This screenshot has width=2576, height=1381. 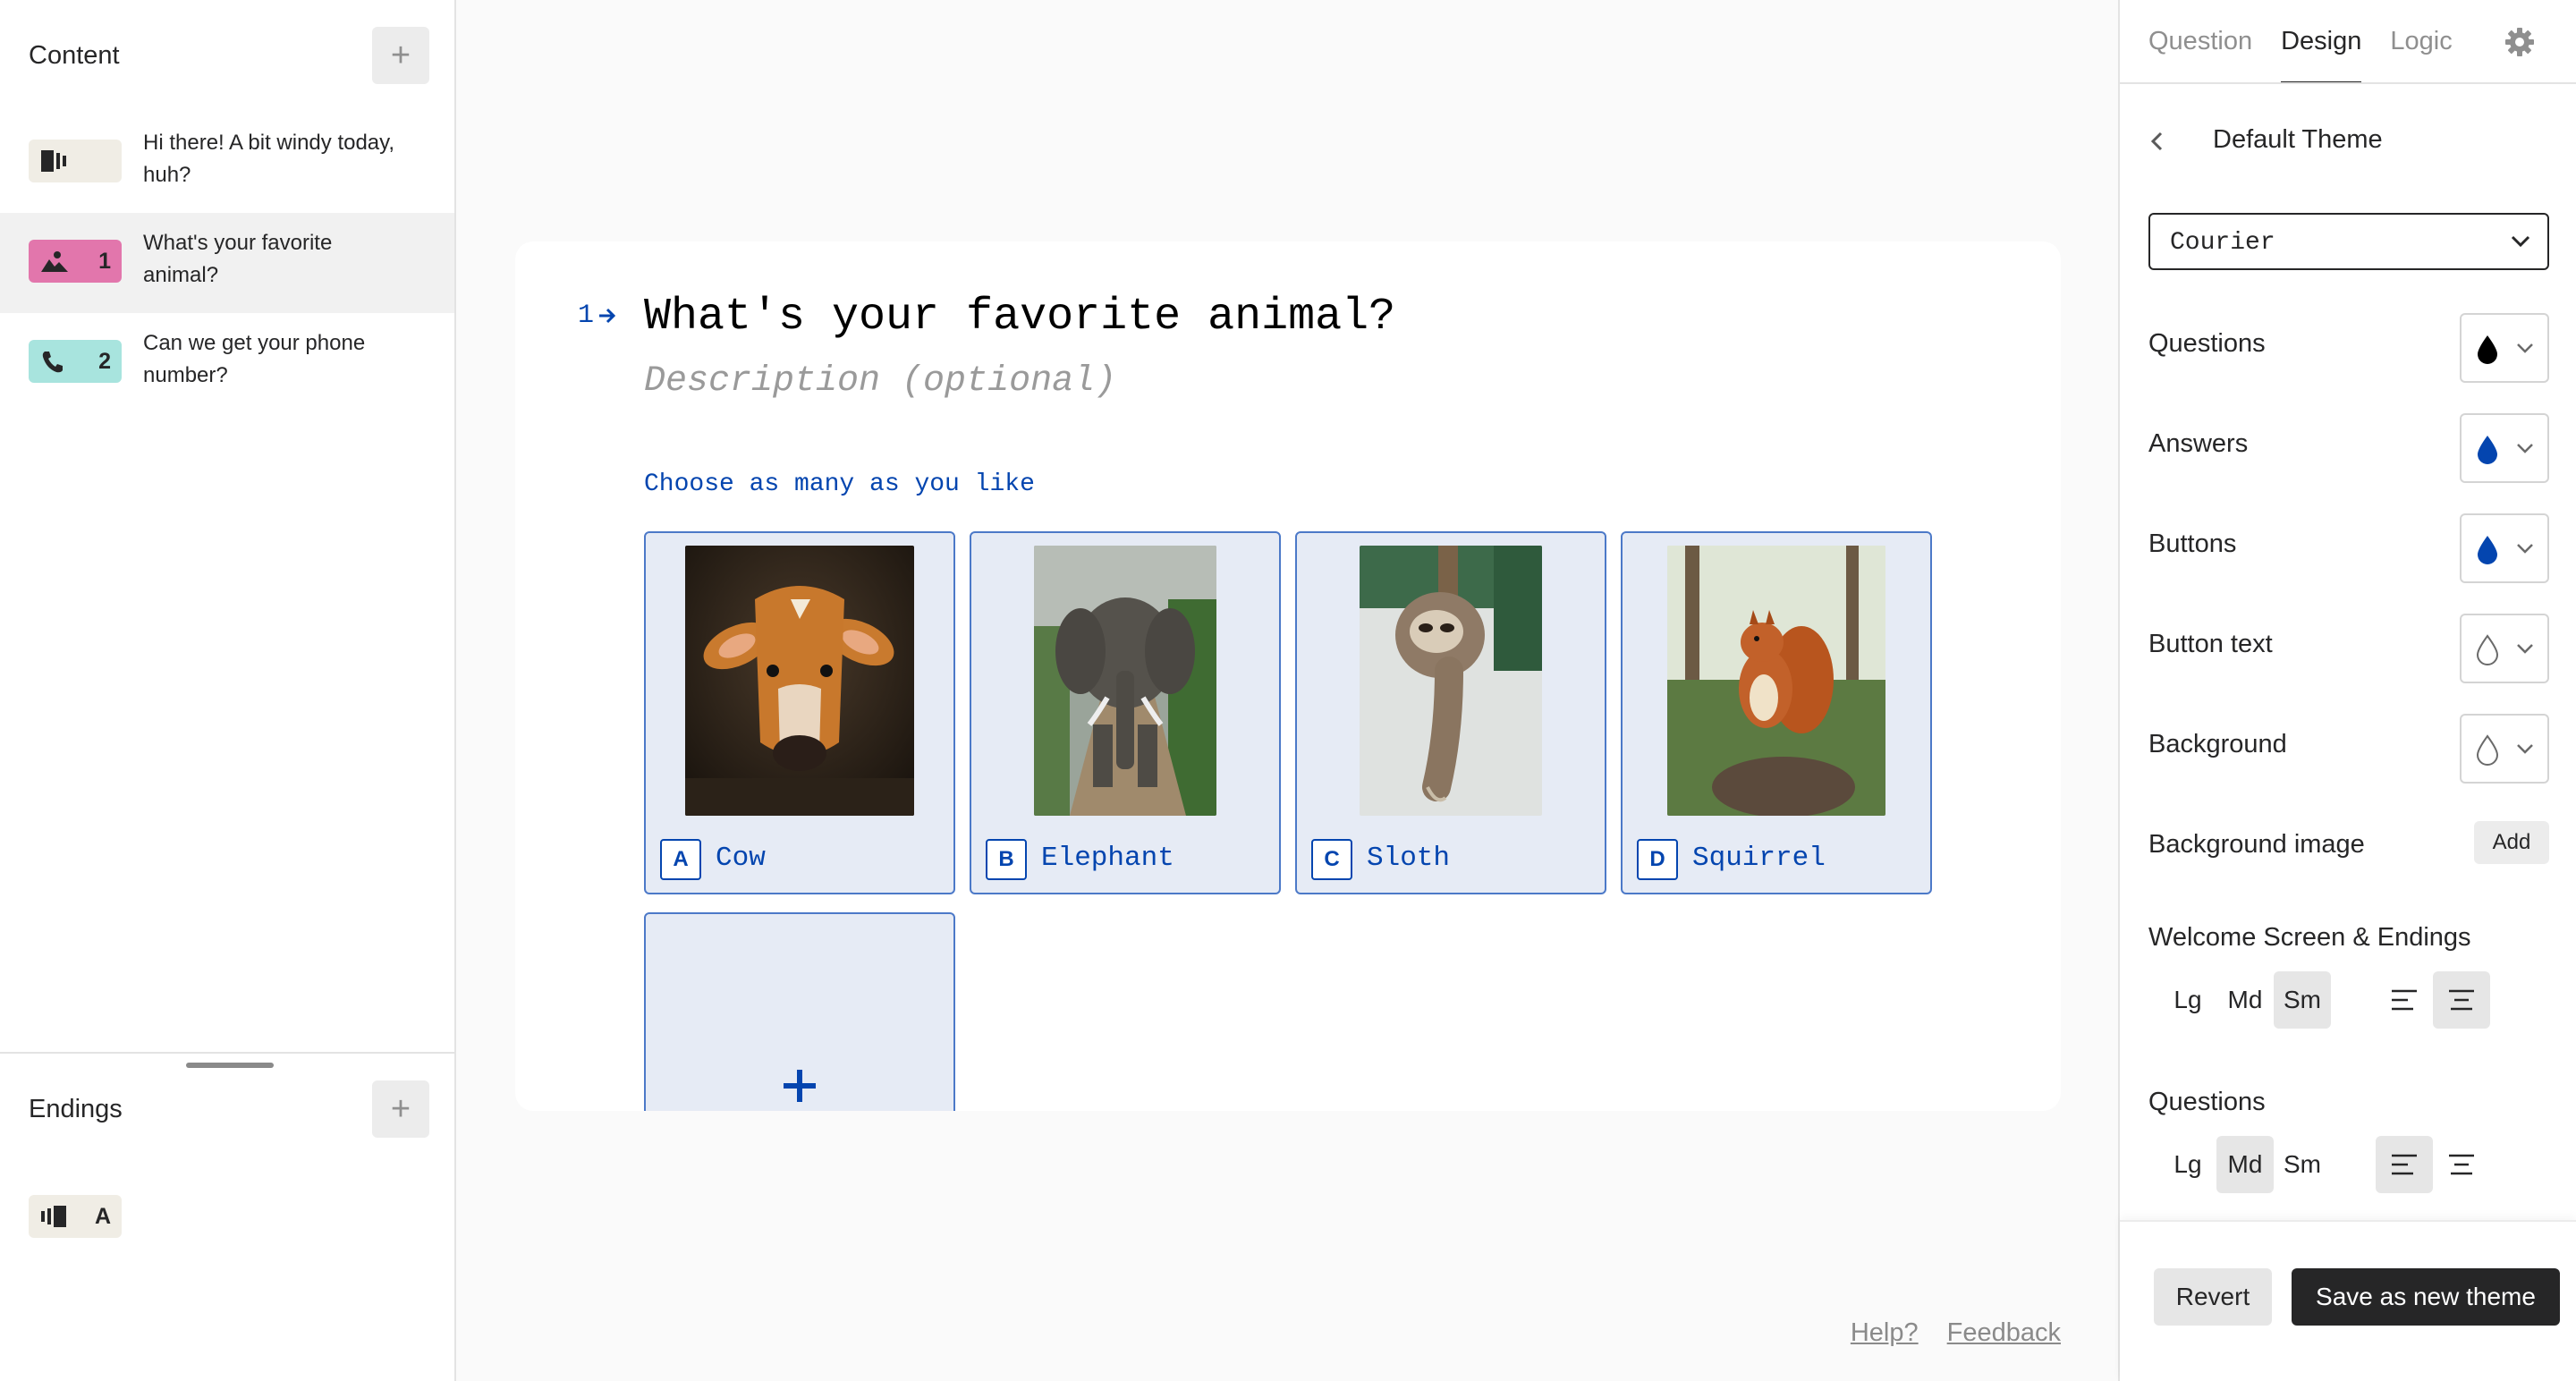 What do you see at coordinates (2504, 348) in the screenshot?
I see `color-picker-questions` at bounding box center [2504, 348].